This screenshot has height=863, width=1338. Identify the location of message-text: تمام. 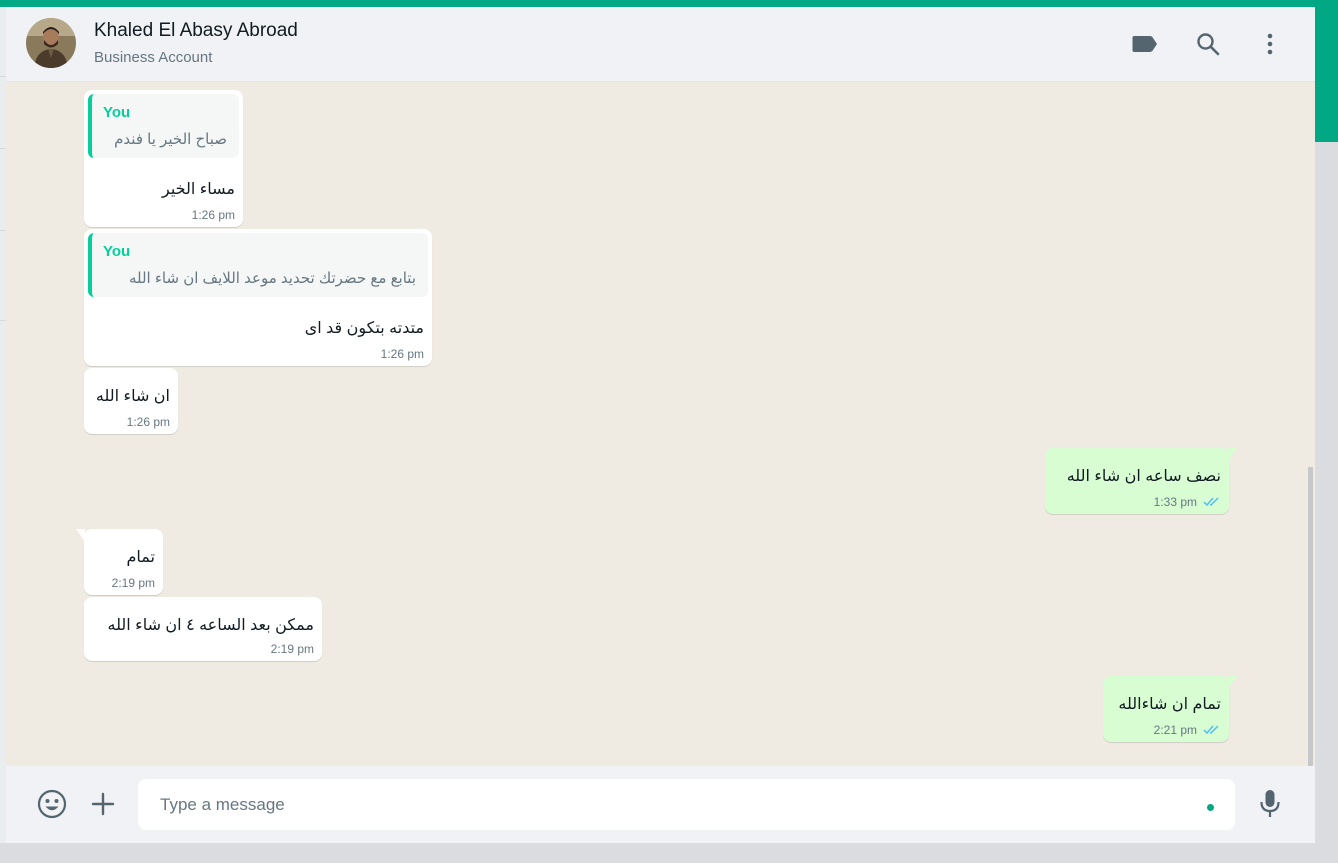
(140, 557).